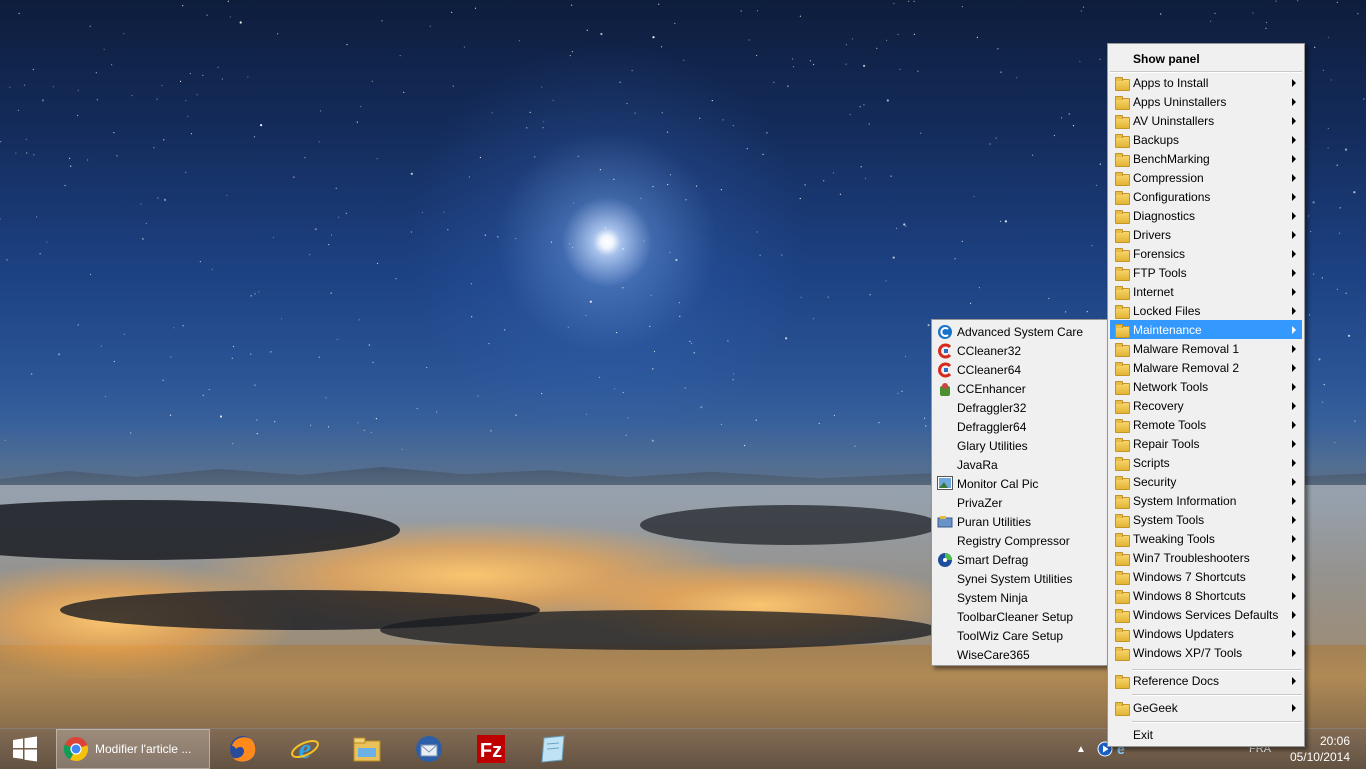 The height and width of the screenshot is (769, 1366). I want to click on taskbar-notepad, so click(553, 749).